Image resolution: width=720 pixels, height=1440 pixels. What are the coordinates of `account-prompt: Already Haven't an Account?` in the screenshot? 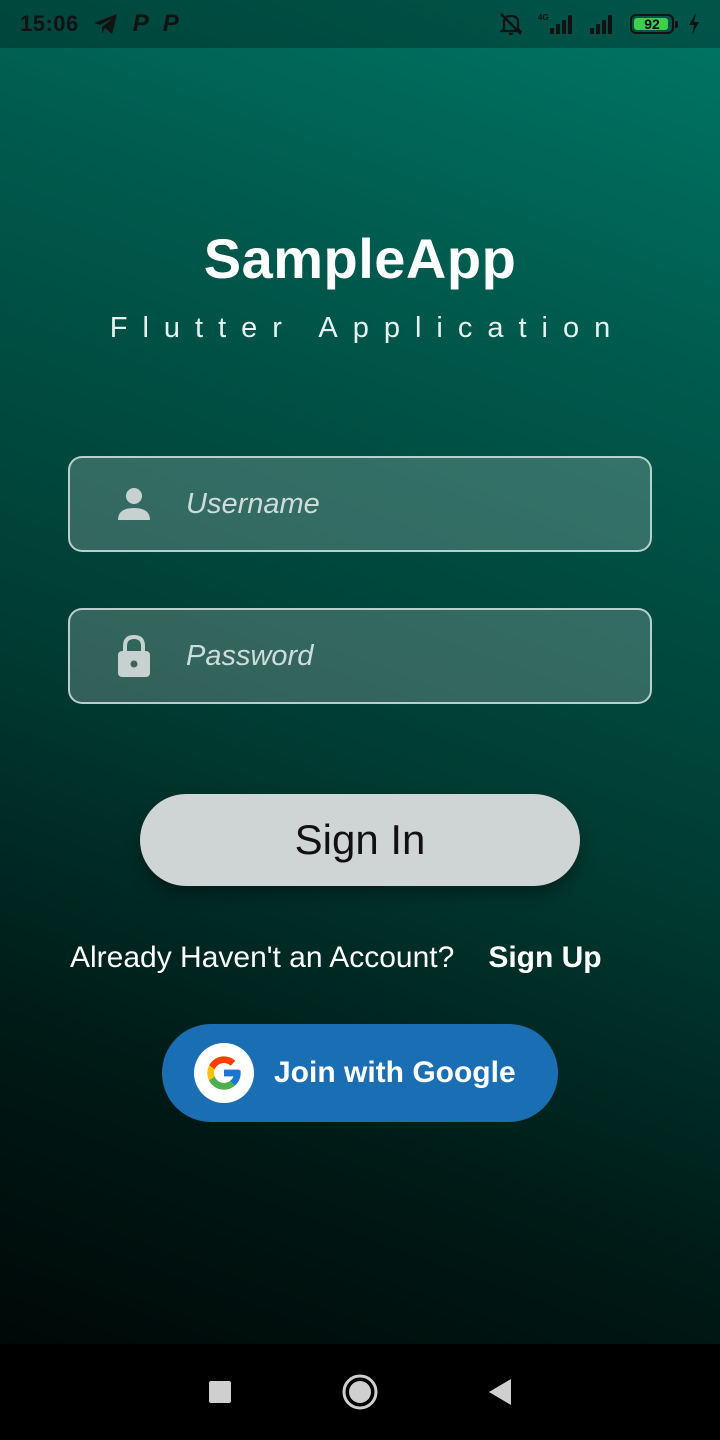 It's located at (262, 957).